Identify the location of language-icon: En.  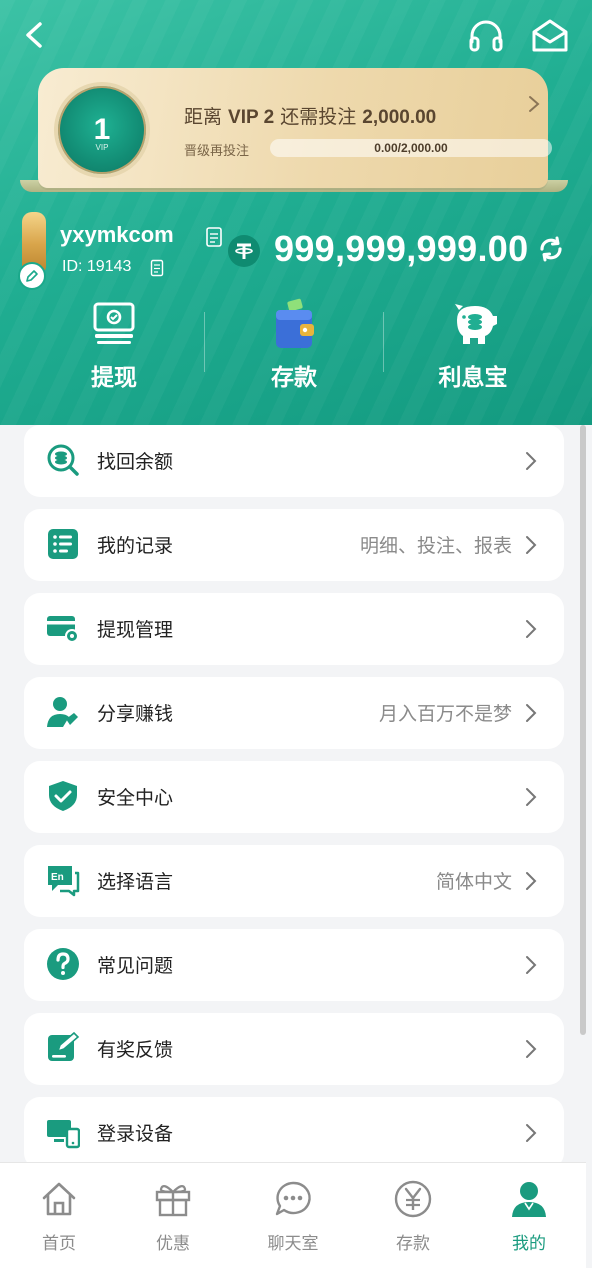
(64, 881).